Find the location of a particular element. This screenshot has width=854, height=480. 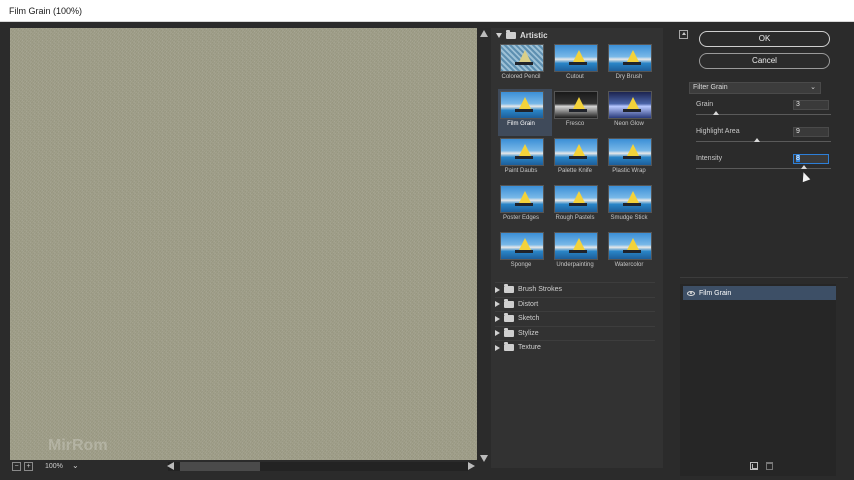

zoom-out-button: − is located at coordinates (16, 466).